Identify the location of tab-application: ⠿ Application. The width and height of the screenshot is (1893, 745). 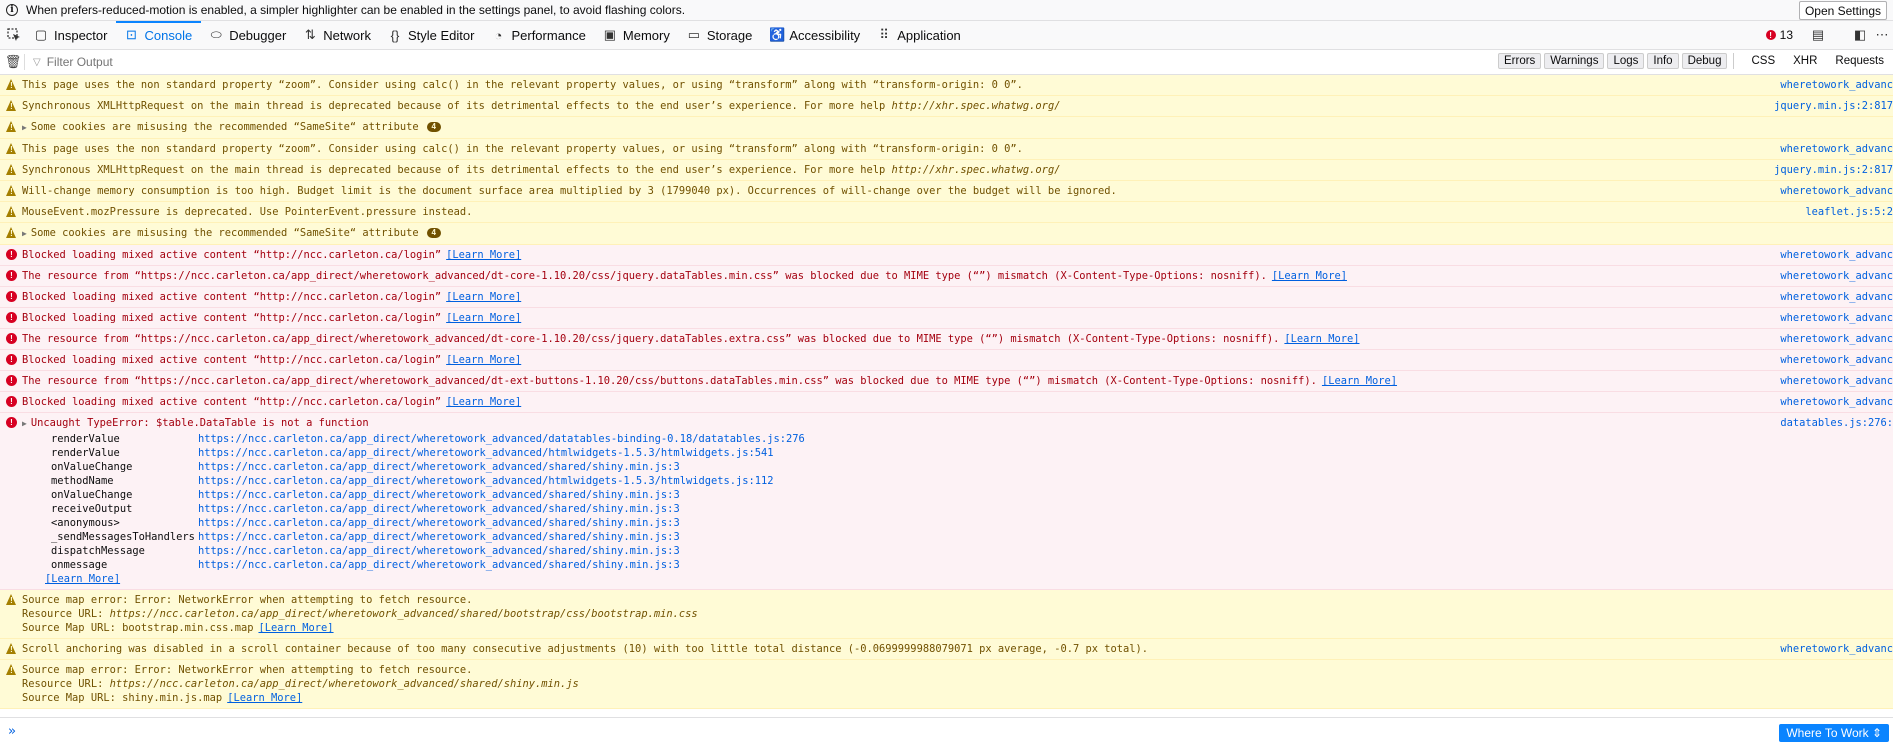
(919, 35).